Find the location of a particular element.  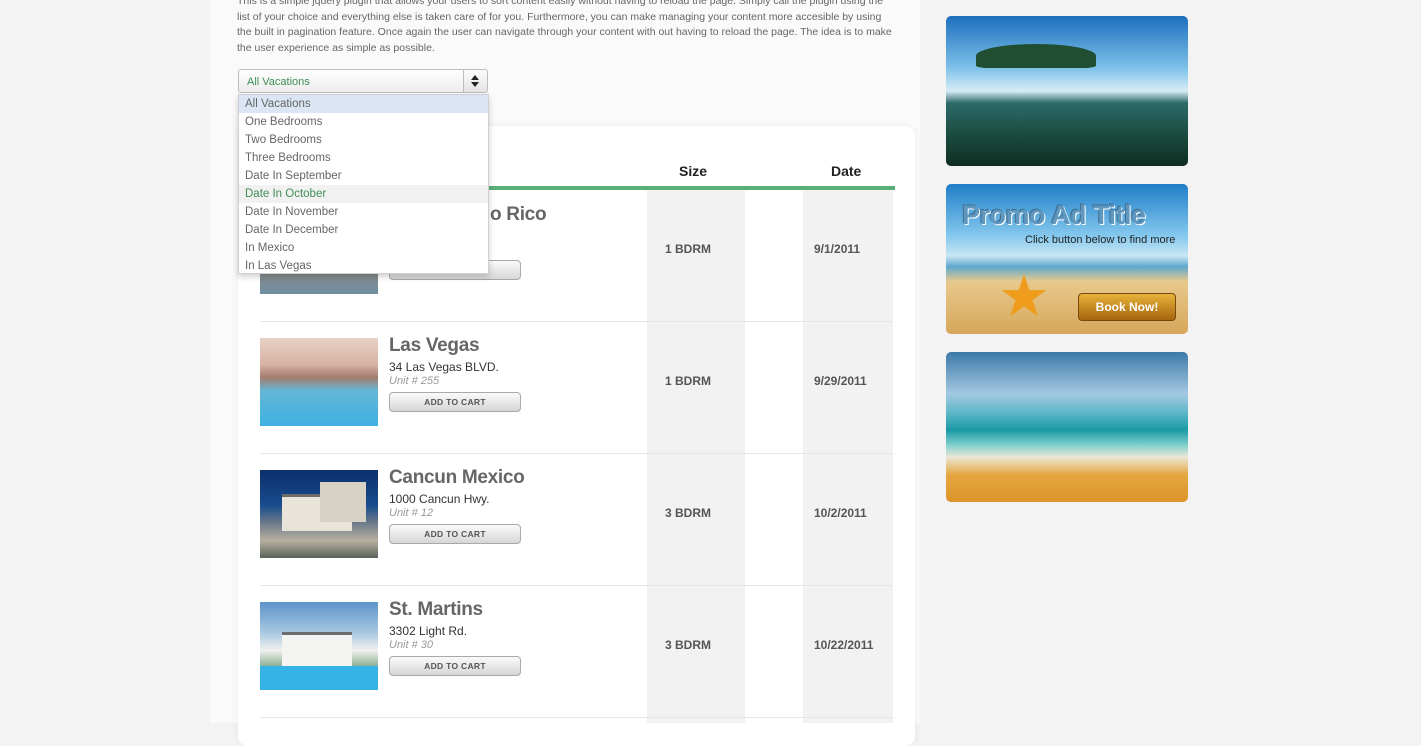

row-divider is located at coordinates (576, 717).